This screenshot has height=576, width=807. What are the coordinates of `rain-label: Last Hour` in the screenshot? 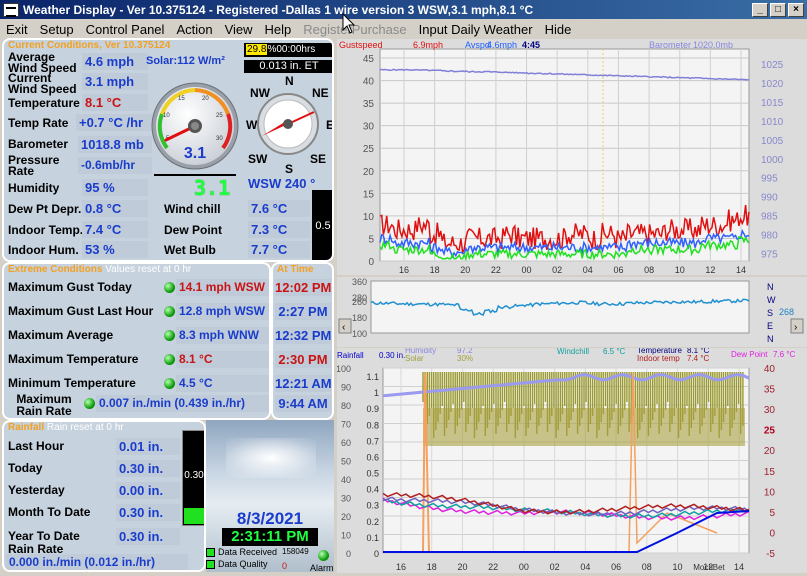 It's located at (36, 446).